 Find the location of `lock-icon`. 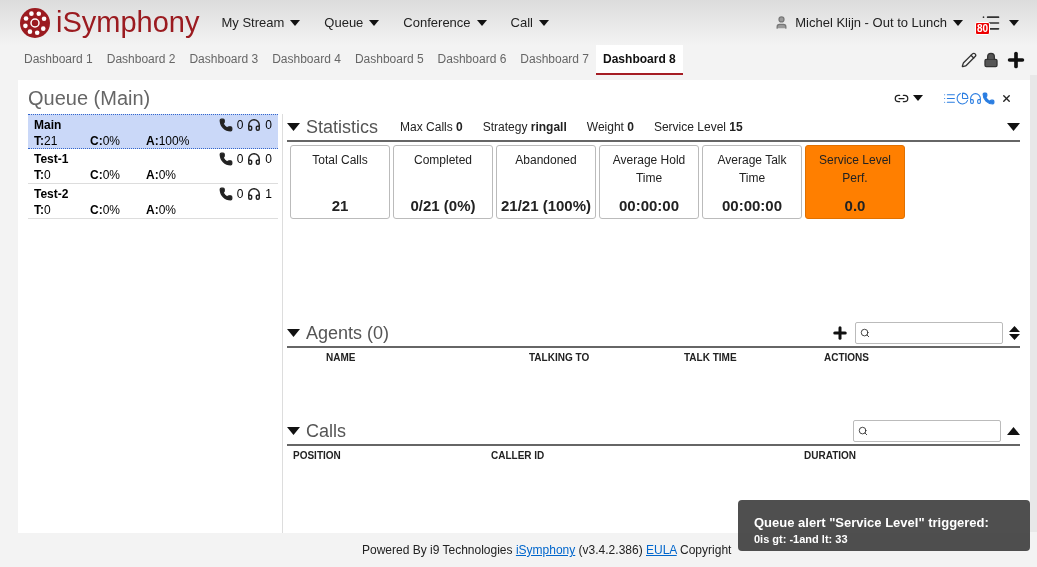

lock-icon is located at coordinates (991, 60).